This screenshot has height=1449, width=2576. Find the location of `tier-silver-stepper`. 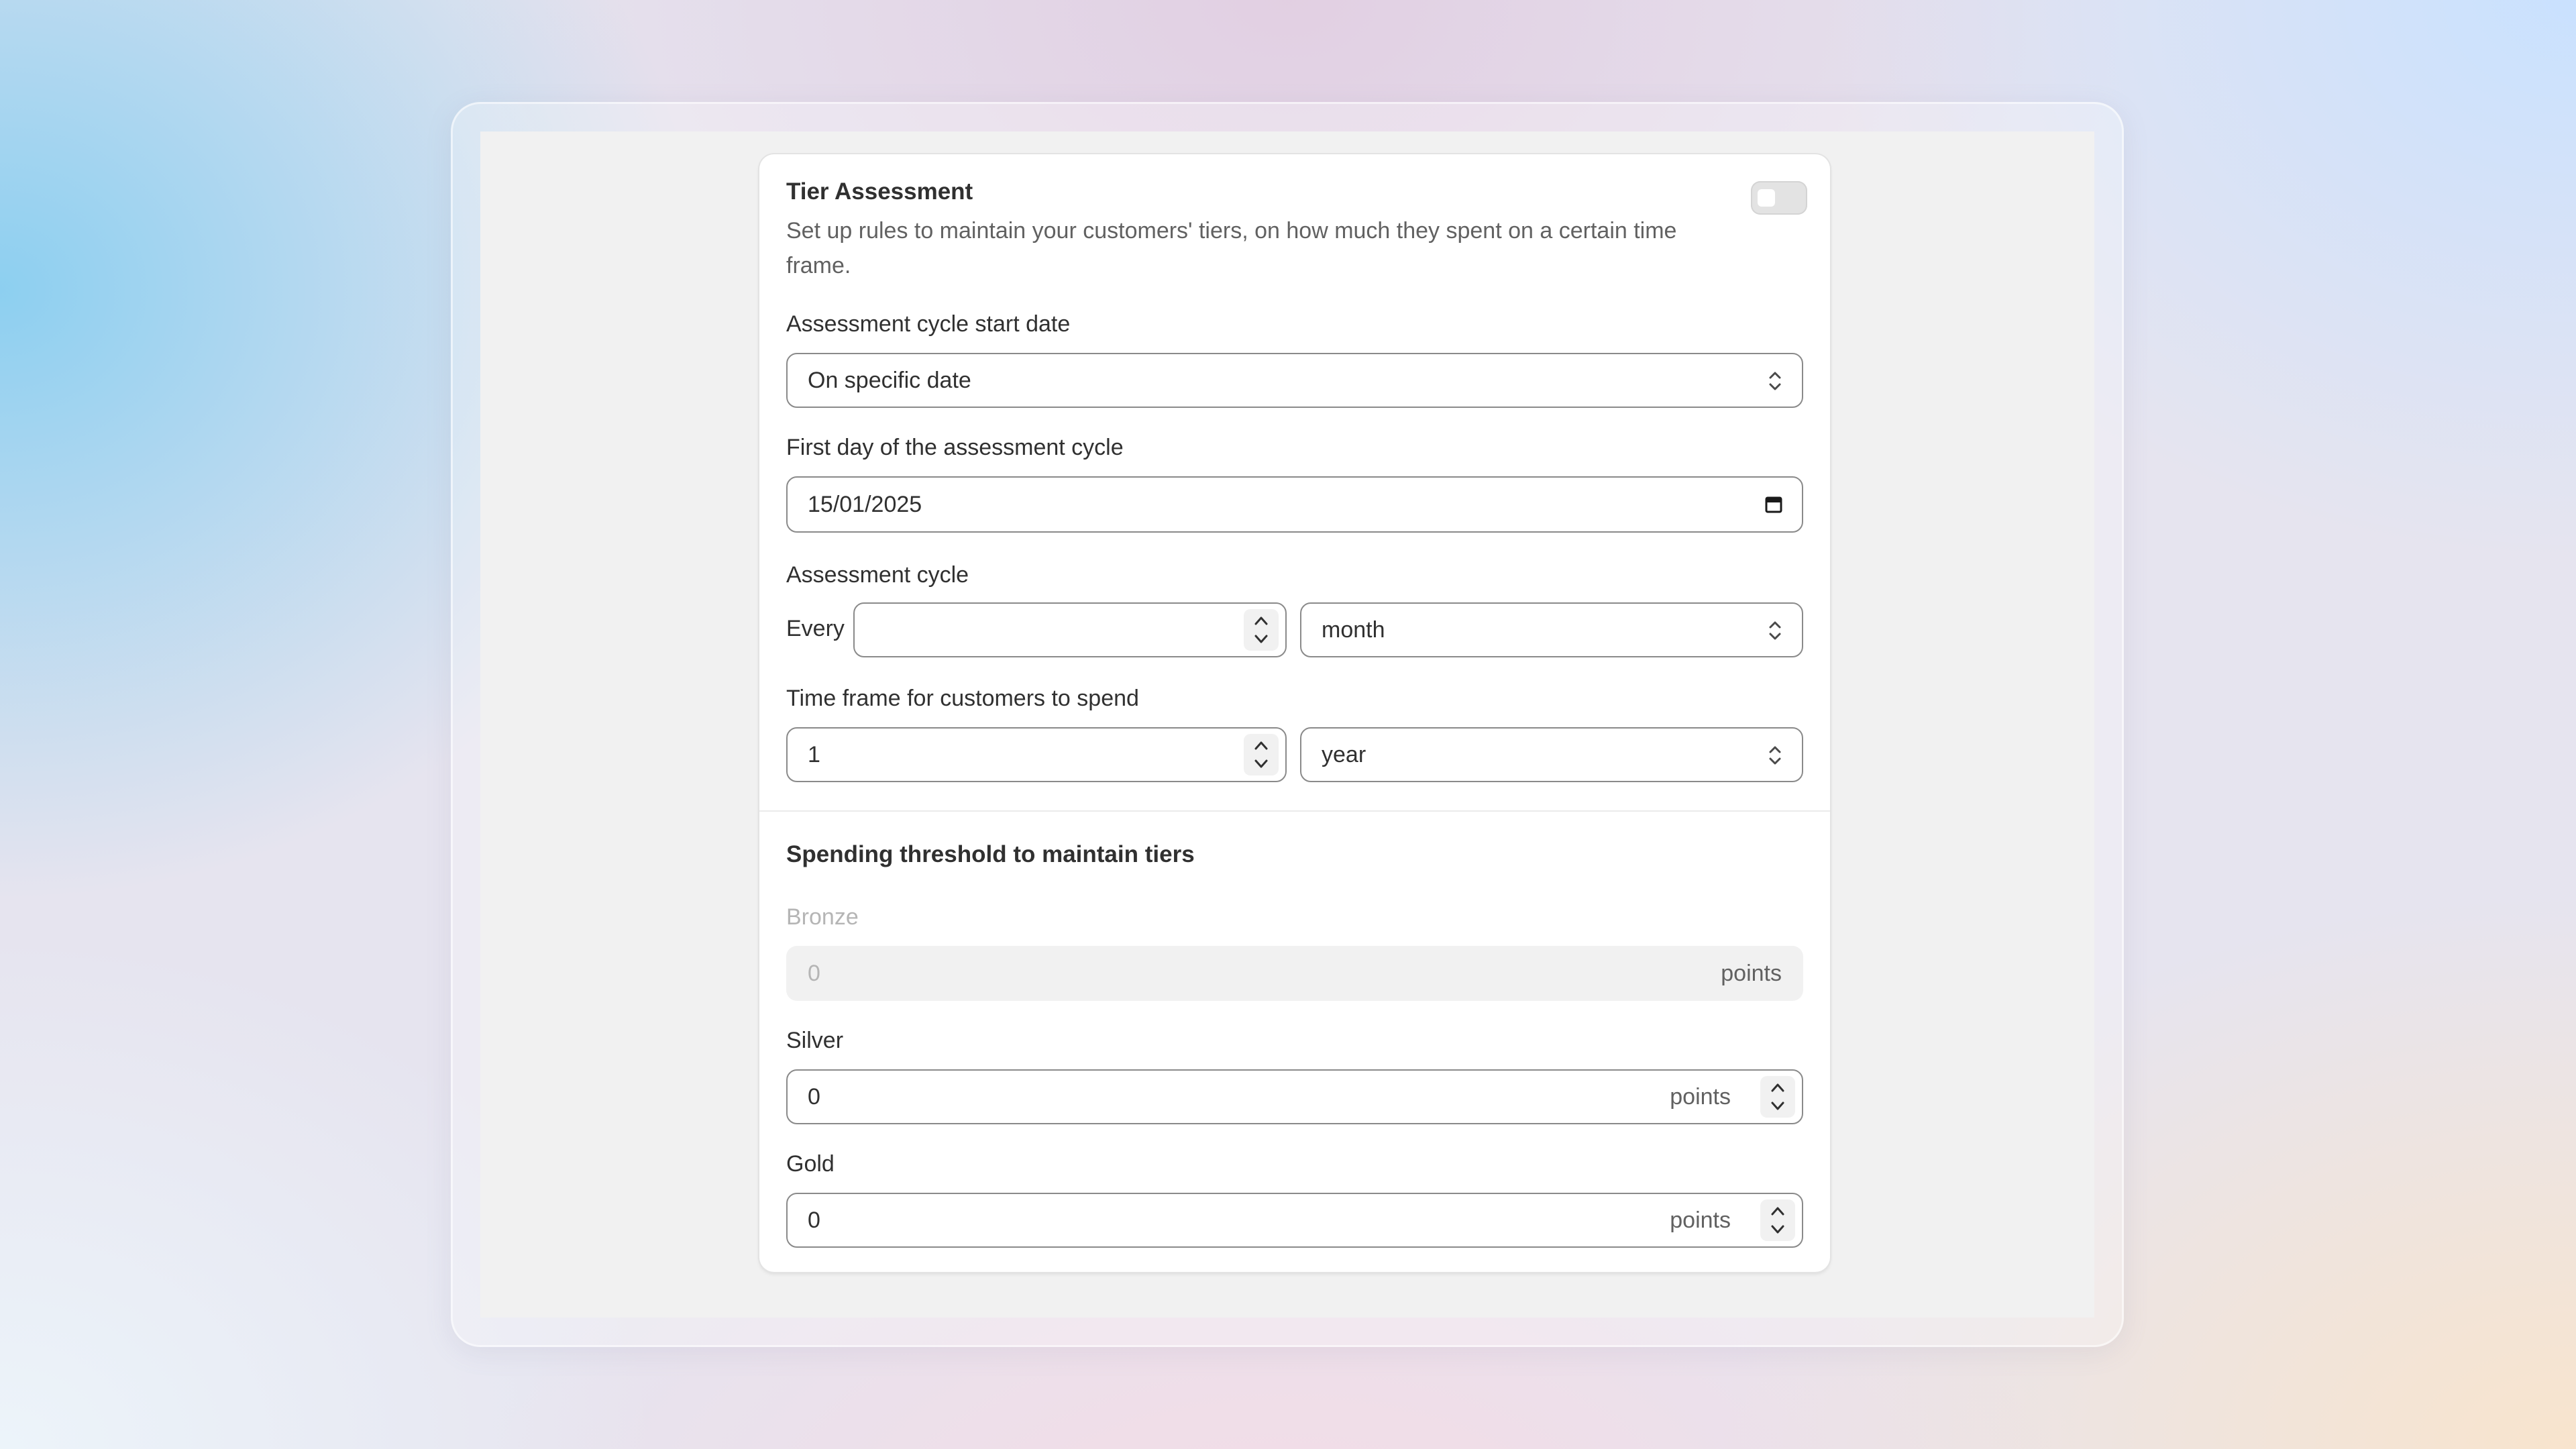

tier-silver-stepper is located at coordinates (1777, 1097).